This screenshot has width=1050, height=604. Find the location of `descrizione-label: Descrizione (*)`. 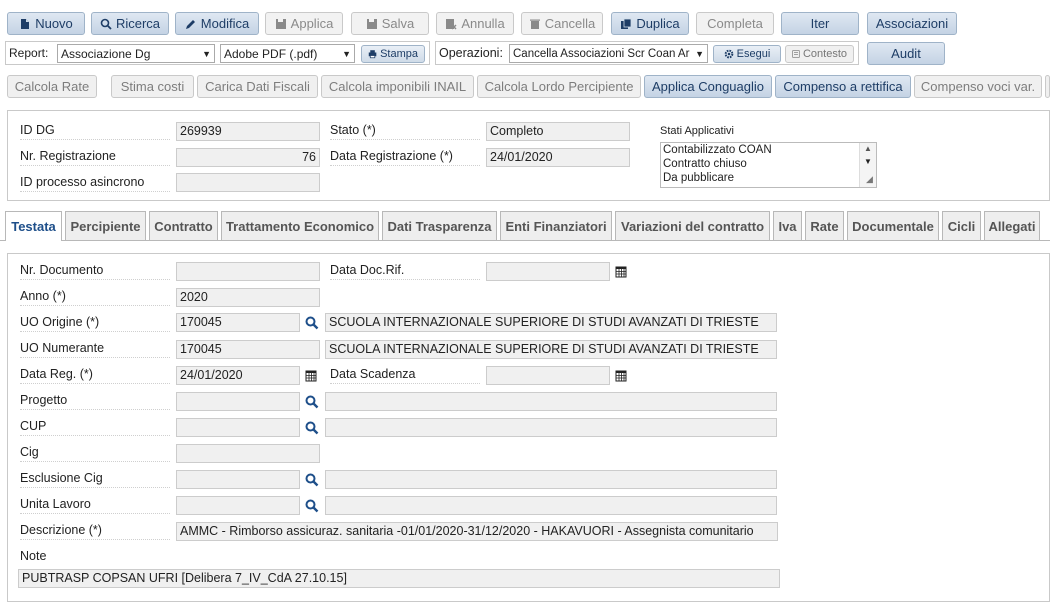

descrizione-label: Descrizione (*) is located at coordinates (95, 531).